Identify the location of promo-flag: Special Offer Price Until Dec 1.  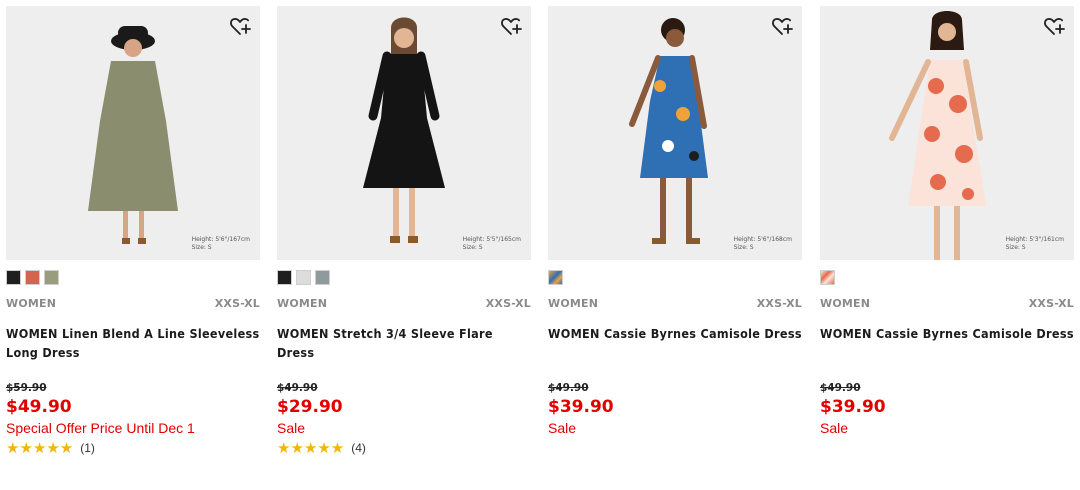
(100, 428).